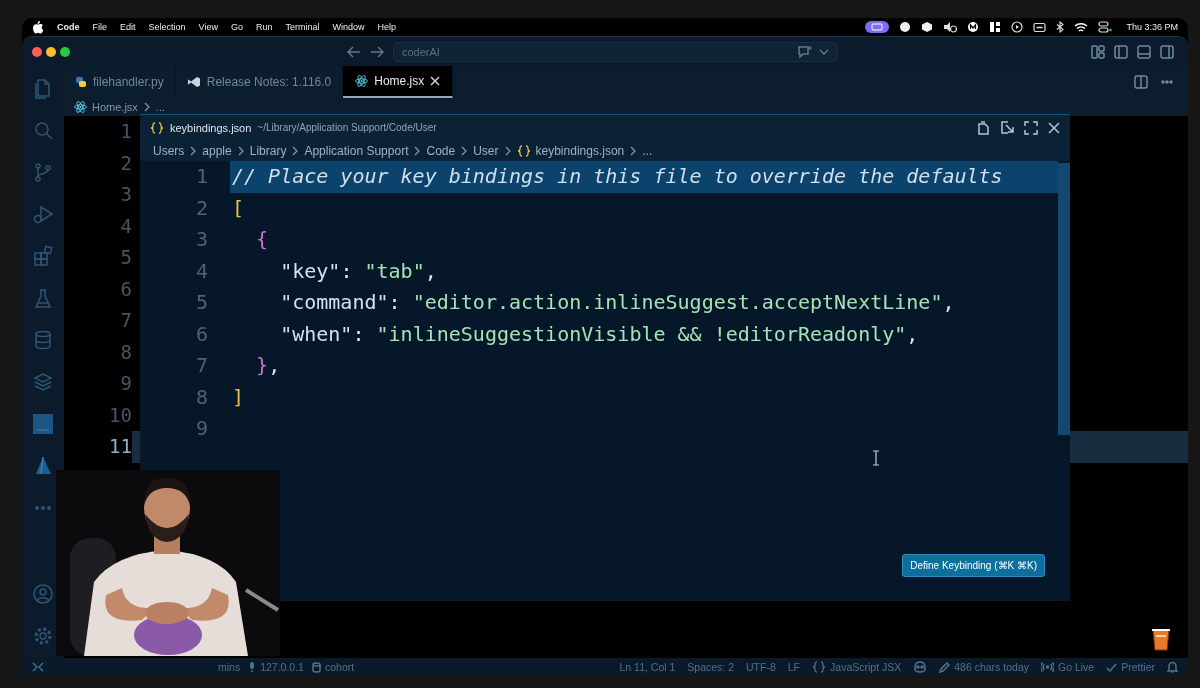 This screenshot has height=688, width=1200. What do you see at coordinates (120, 415) in the screenshot?
I see `line-number: 10` at bounding box center [120, 415].